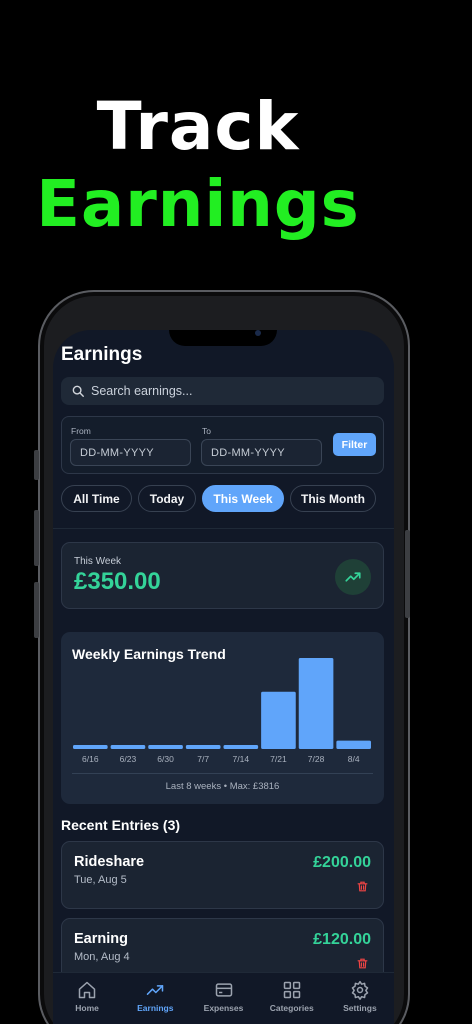  I want to click on period-chips: All Time Today This Week This Month, so click(218, 498).